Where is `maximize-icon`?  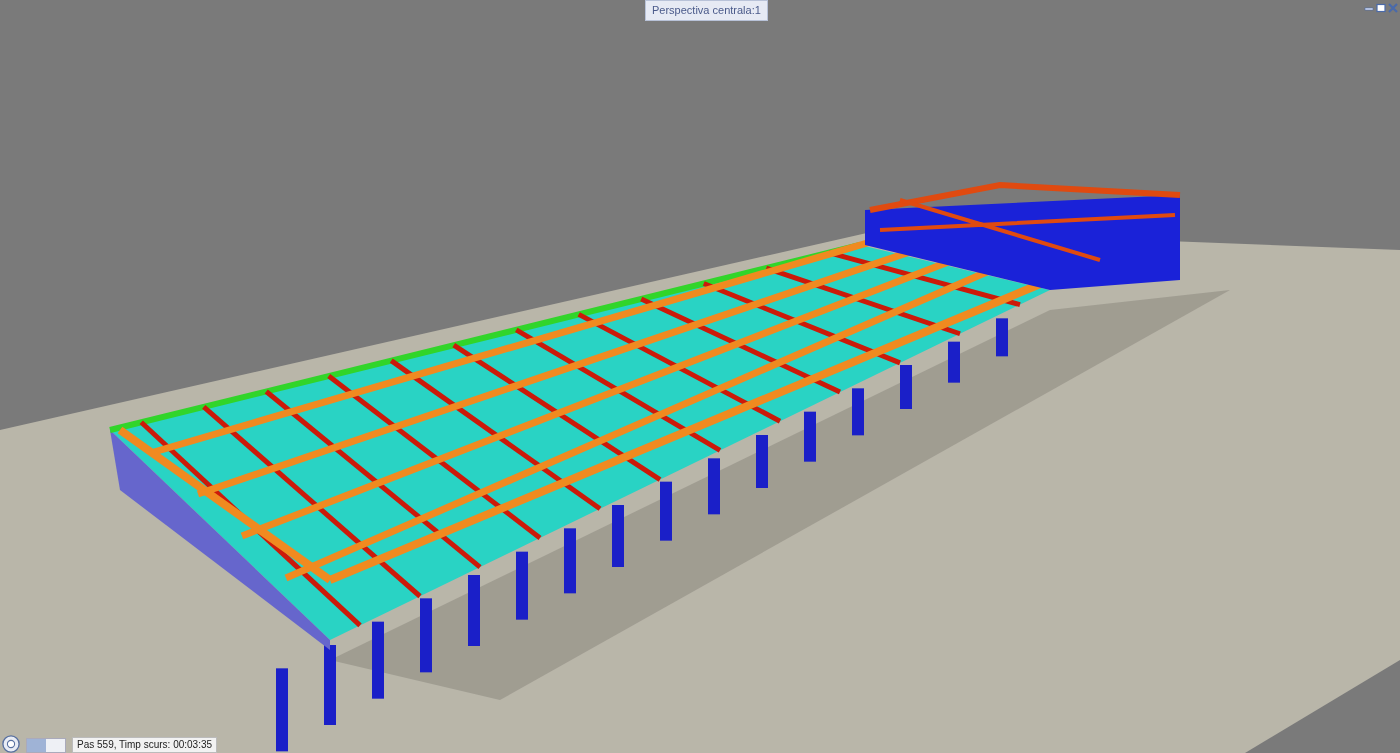 maximize-icon is located at coordinates (1381, 8).